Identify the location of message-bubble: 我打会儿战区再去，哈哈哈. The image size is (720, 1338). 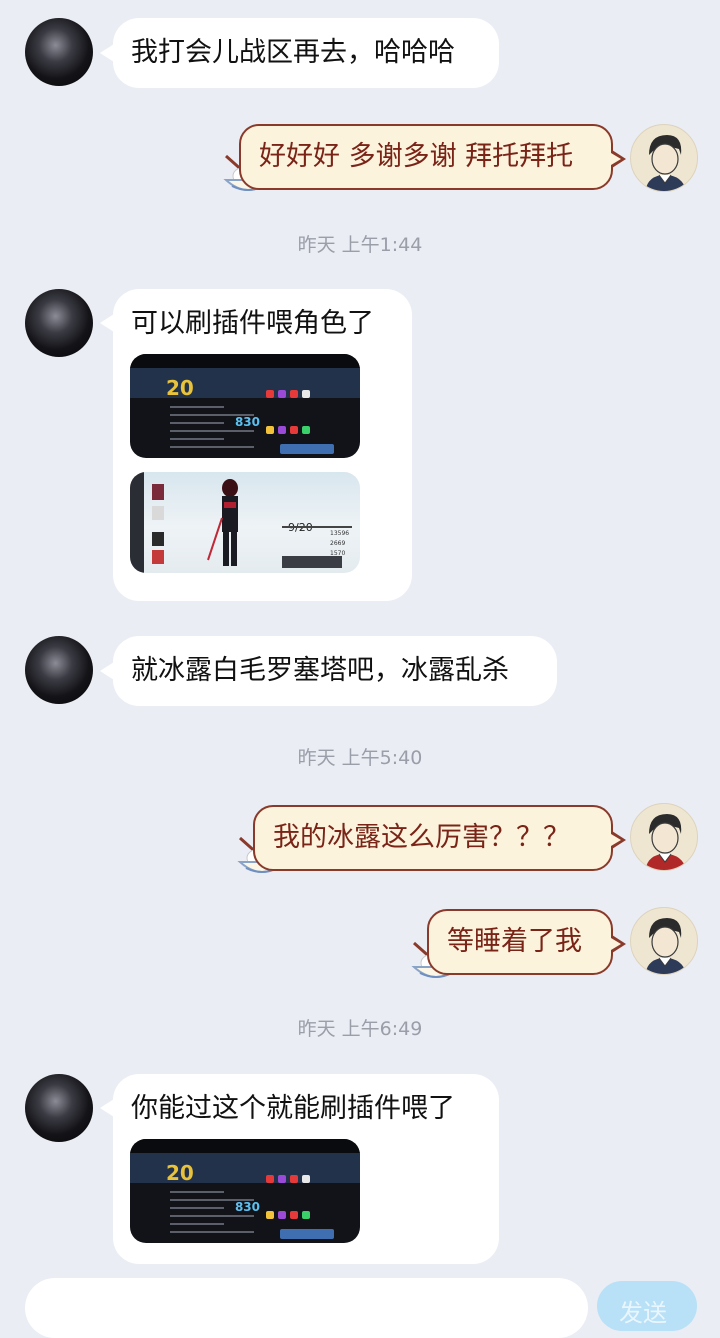
(306, 53).